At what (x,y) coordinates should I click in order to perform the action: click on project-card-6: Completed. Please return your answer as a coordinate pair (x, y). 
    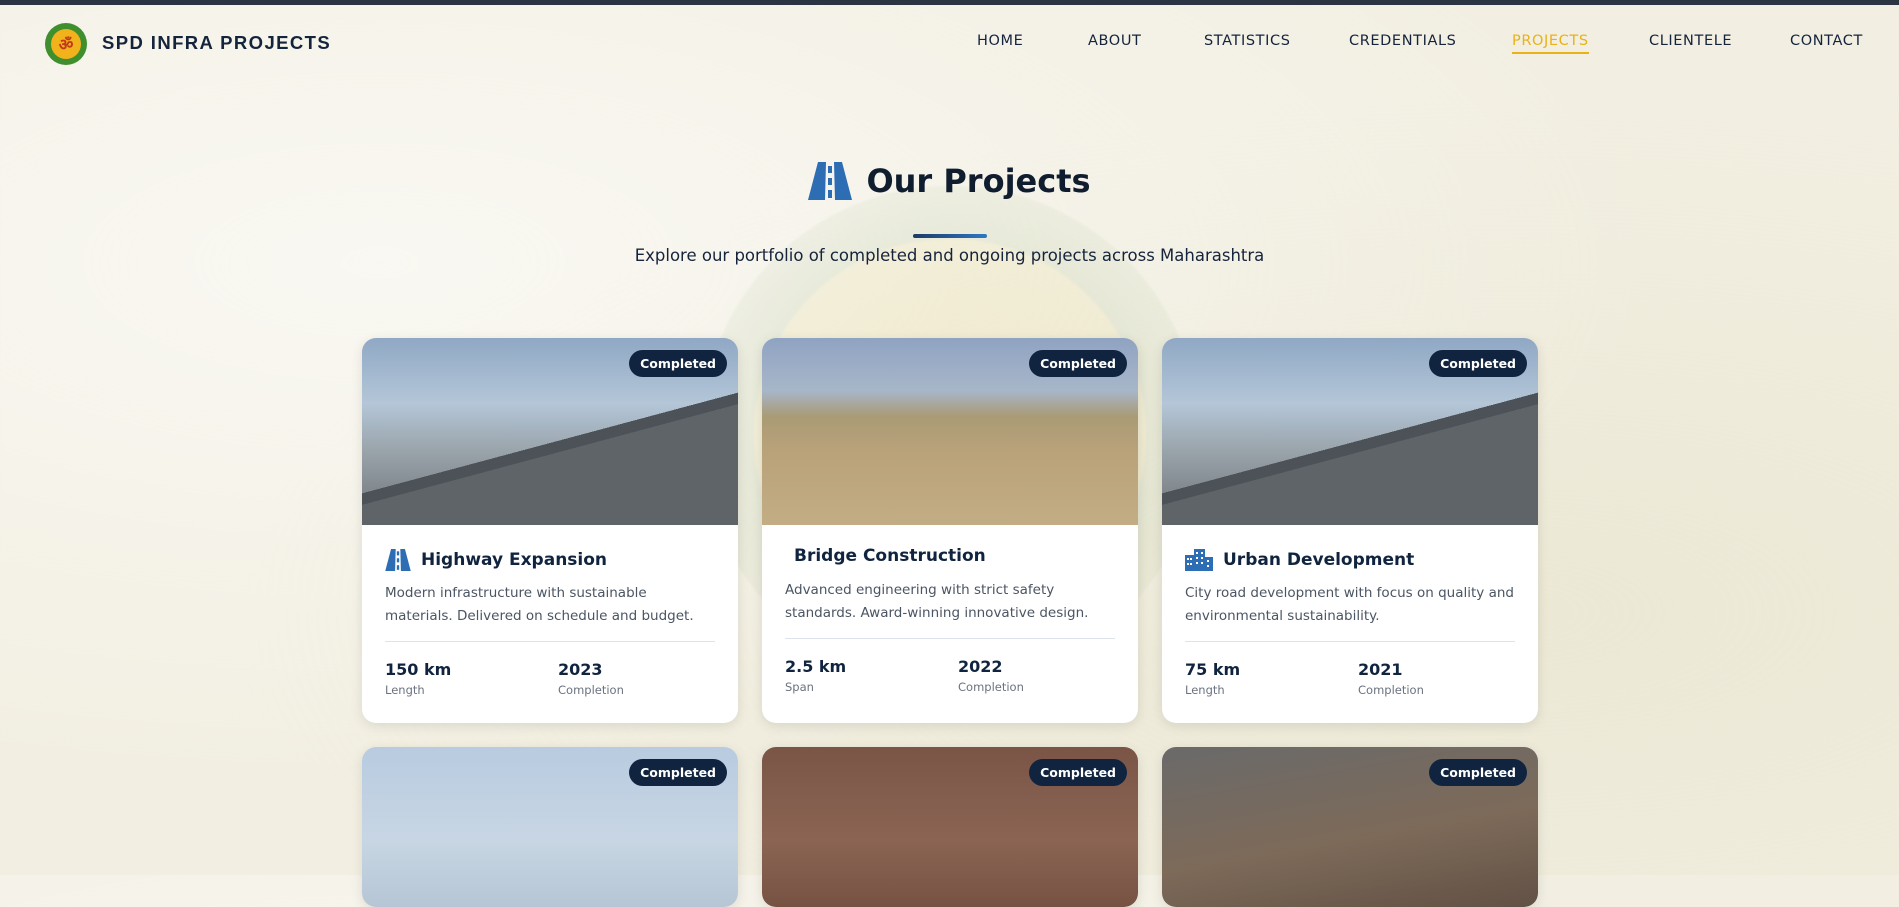
    Looking at the image, I should click on (1350, 827).